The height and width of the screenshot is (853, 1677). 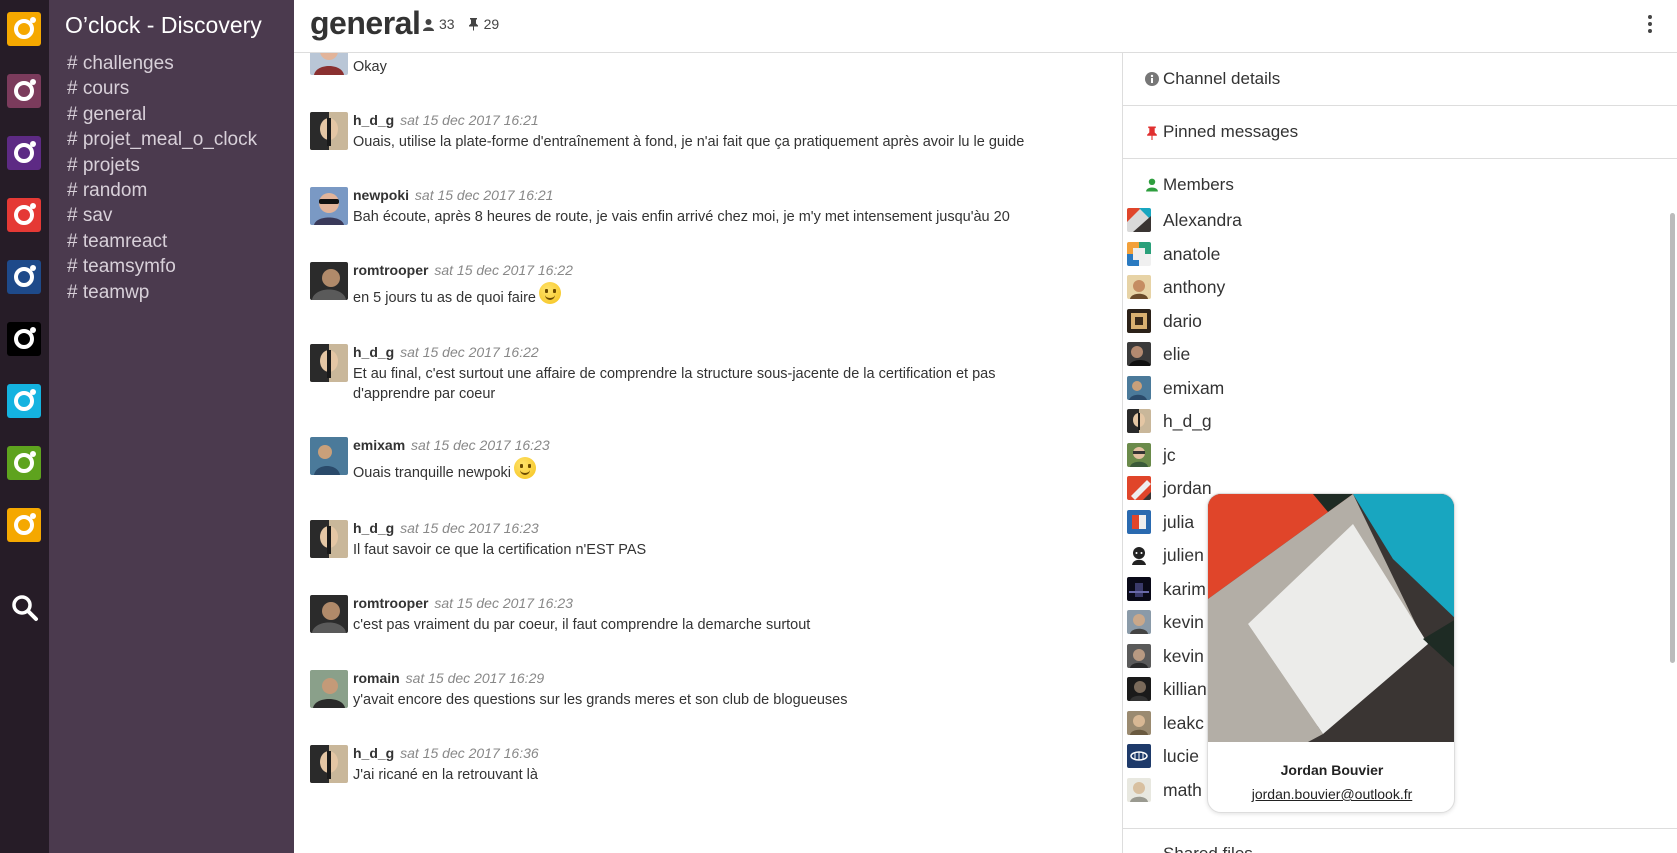 What do you see at coordinates (446, 120) in the screenshot?
I see `message-header: h_d_g sat 15 dec 2017 16:21` at bounding box center [446, 120].